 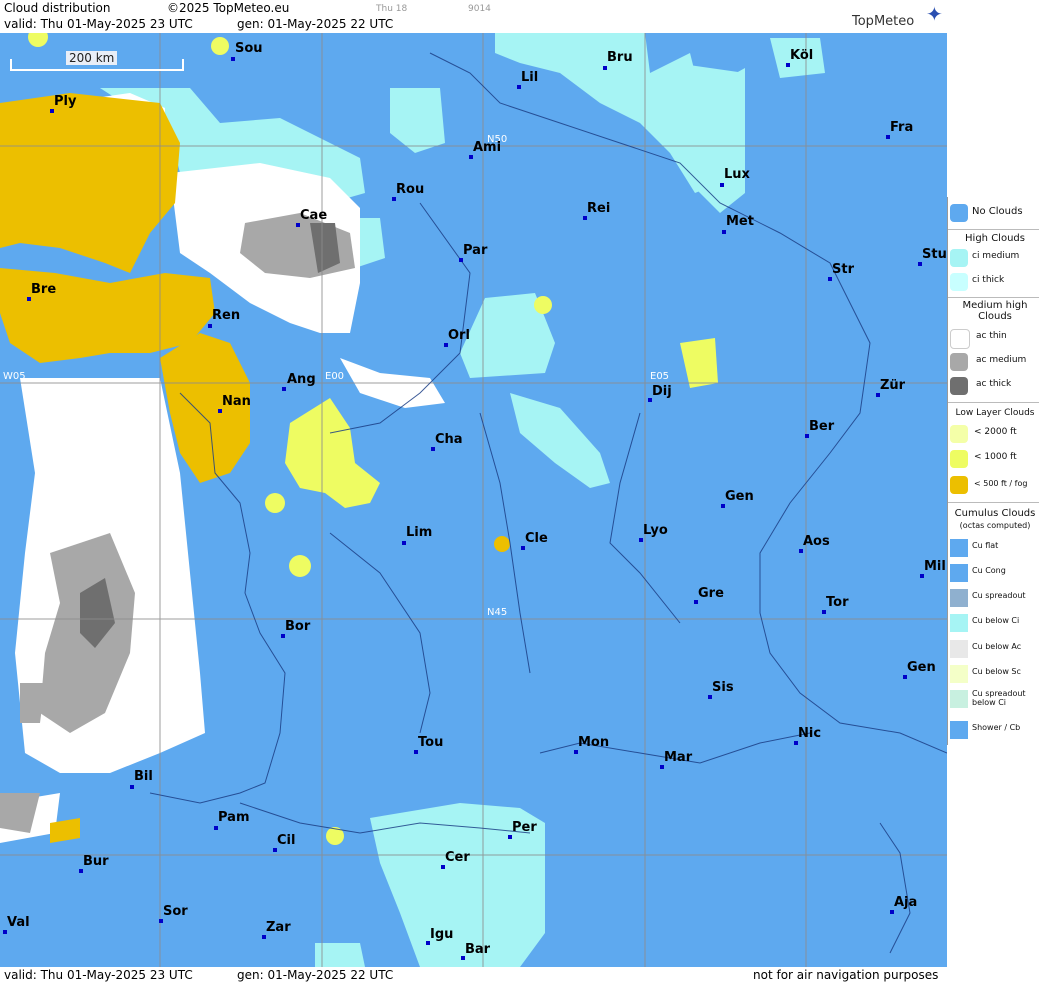 What do you see at coordinates (96, 861) in the screenshot?
I see `city-label-bur: Bur` at bounding box center [96, 861].